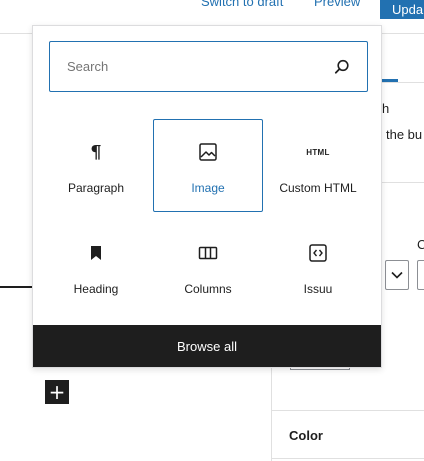 The width and height of the screenshot is (424, 461). I want to click on block-label: Image, so click(208, 188).